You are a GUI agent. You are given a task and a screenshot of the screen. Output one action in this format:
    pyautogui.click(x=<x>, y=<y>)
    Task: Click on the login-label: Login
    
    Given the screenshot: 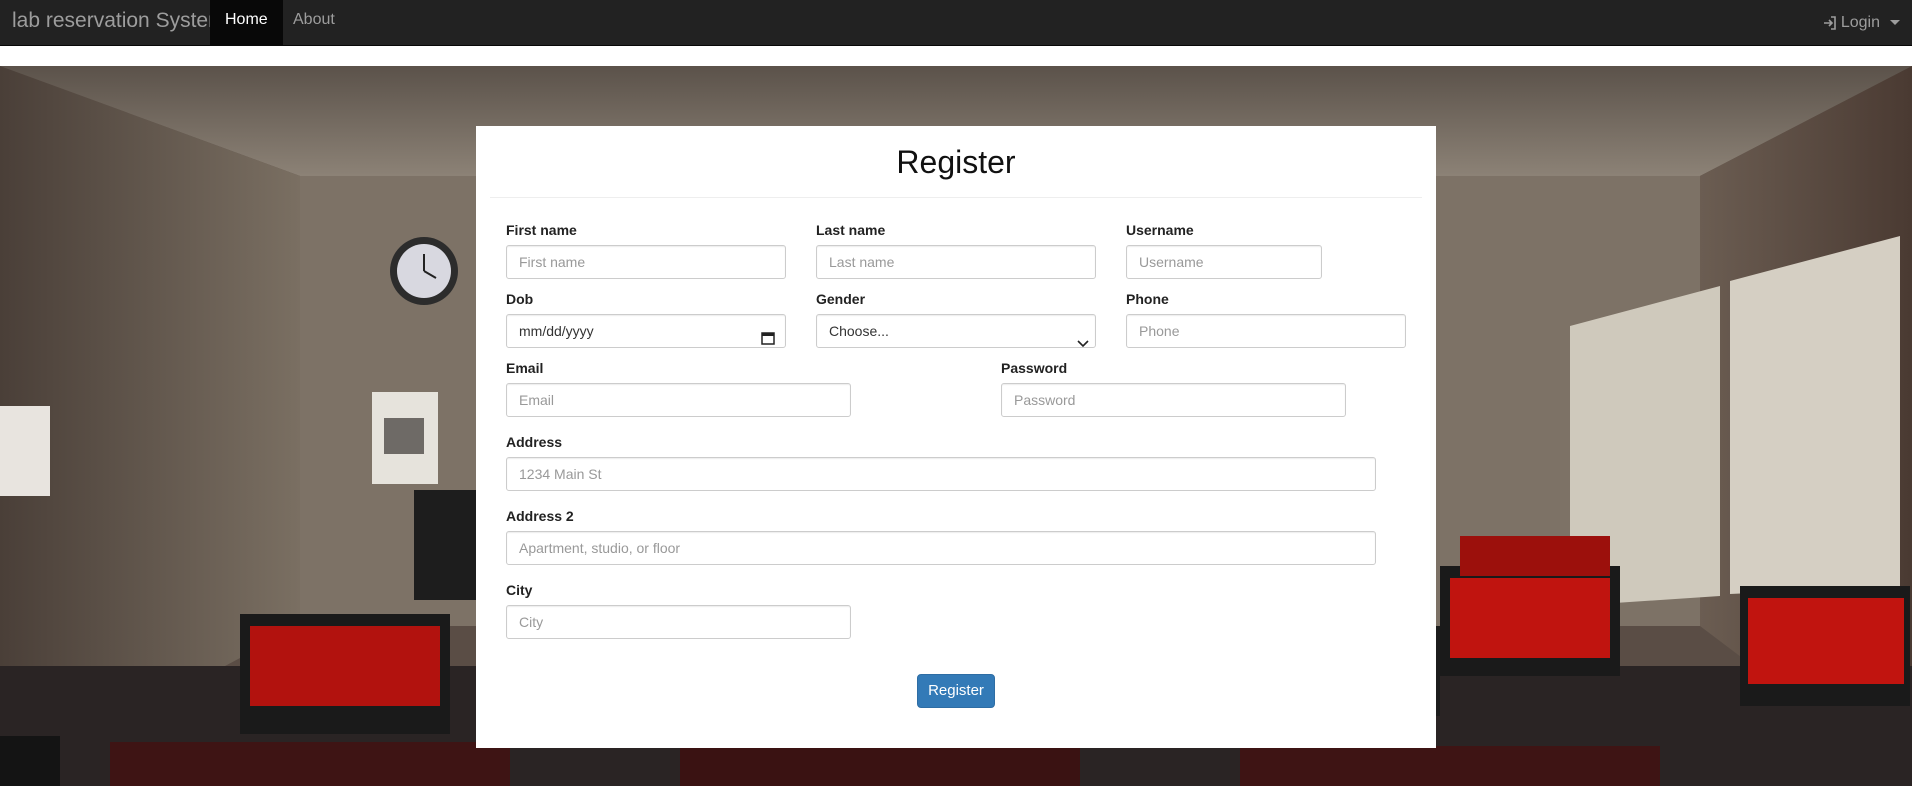 What is the action you would take?
    pyautogui.click(x=1860, y=22)
    